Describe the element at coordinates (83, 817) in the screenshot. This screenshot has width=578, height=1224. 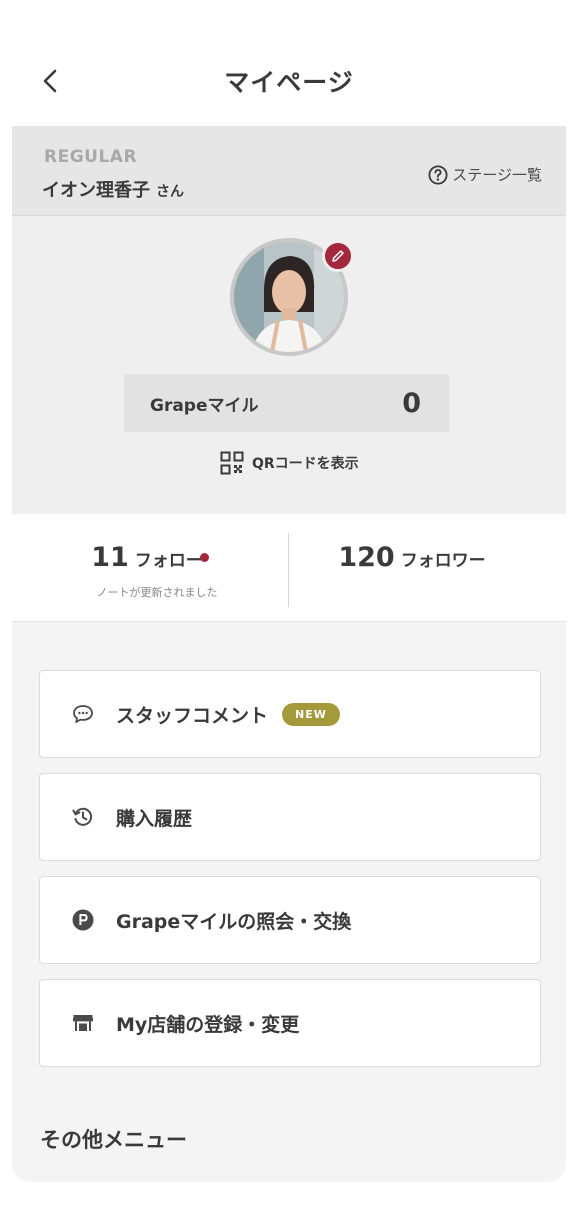
I see `history-icon` at that location.